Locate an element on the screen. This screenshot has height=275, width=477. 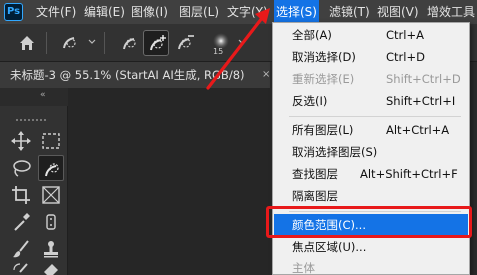
move-tool-icon is located at coordinates (21, 141).